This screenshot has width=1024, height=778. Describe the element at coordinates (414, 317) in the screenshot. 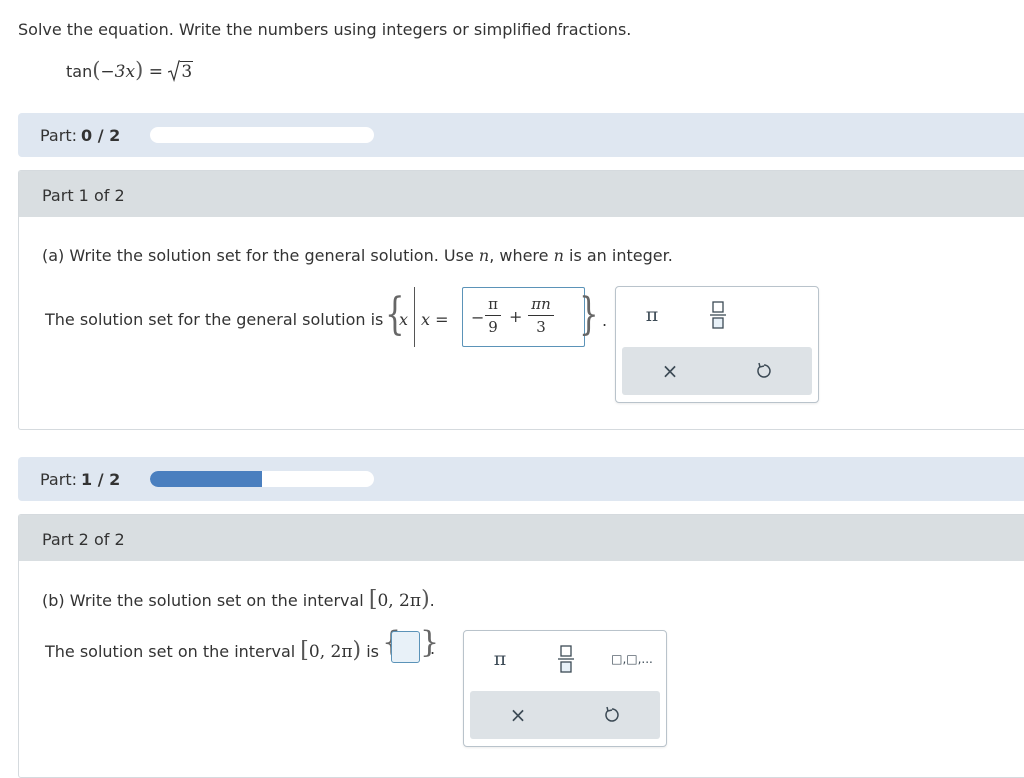

I see `set-divider` at that location.